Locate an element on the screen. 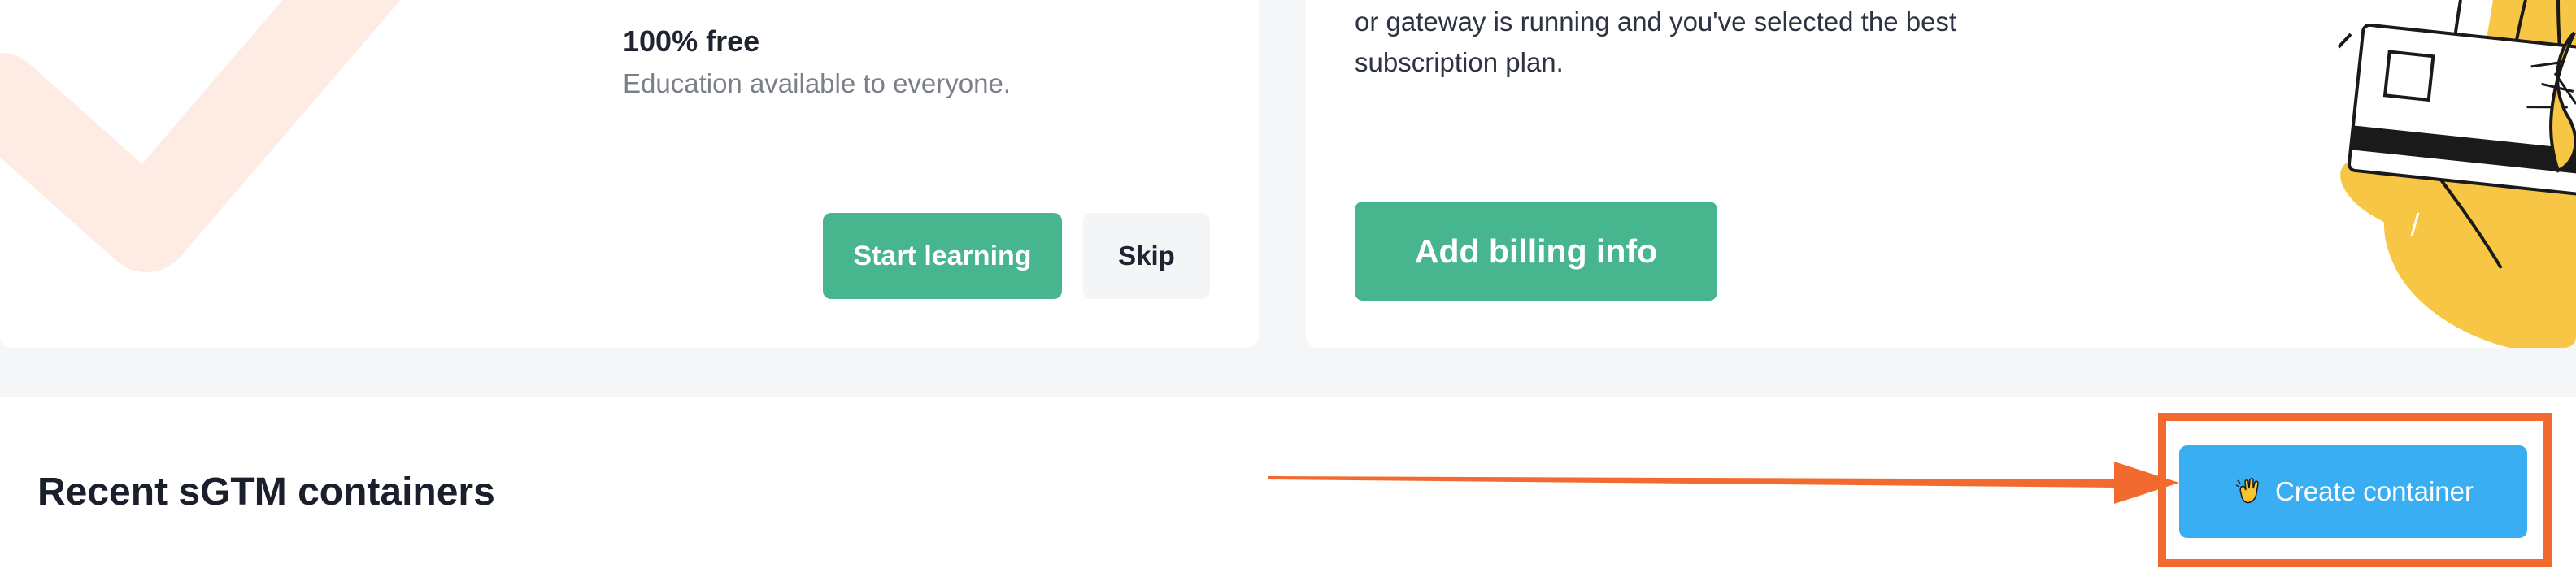  education-title: 100% free is located at coordinates (692, 41).